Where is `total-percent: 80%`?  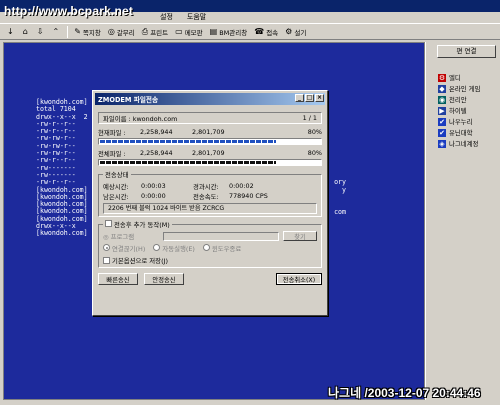 total-percent: 80% is located at coordinates (314, 153).